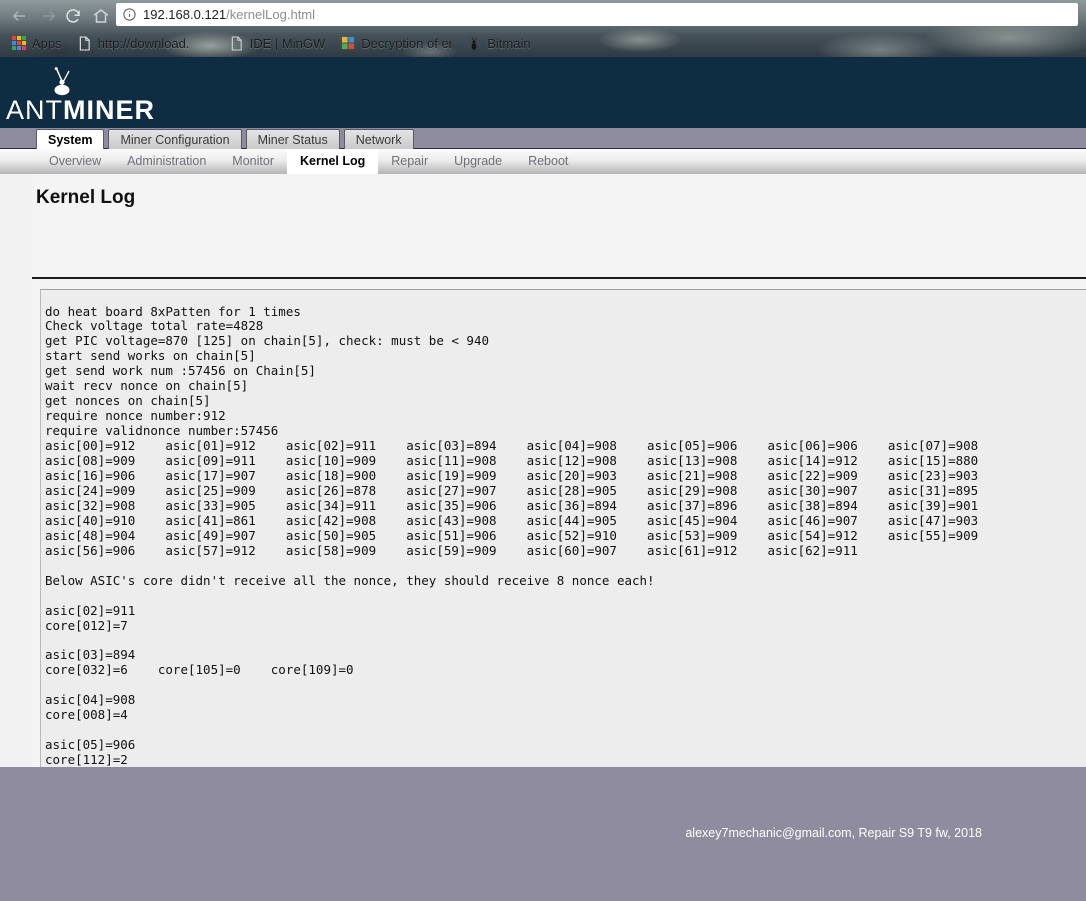 The image size is (1086, 901). What do you see at coordinates (47, 43) in the screenshot?
I see `bookmark-label: Apps` at bounding box center [47, 43].